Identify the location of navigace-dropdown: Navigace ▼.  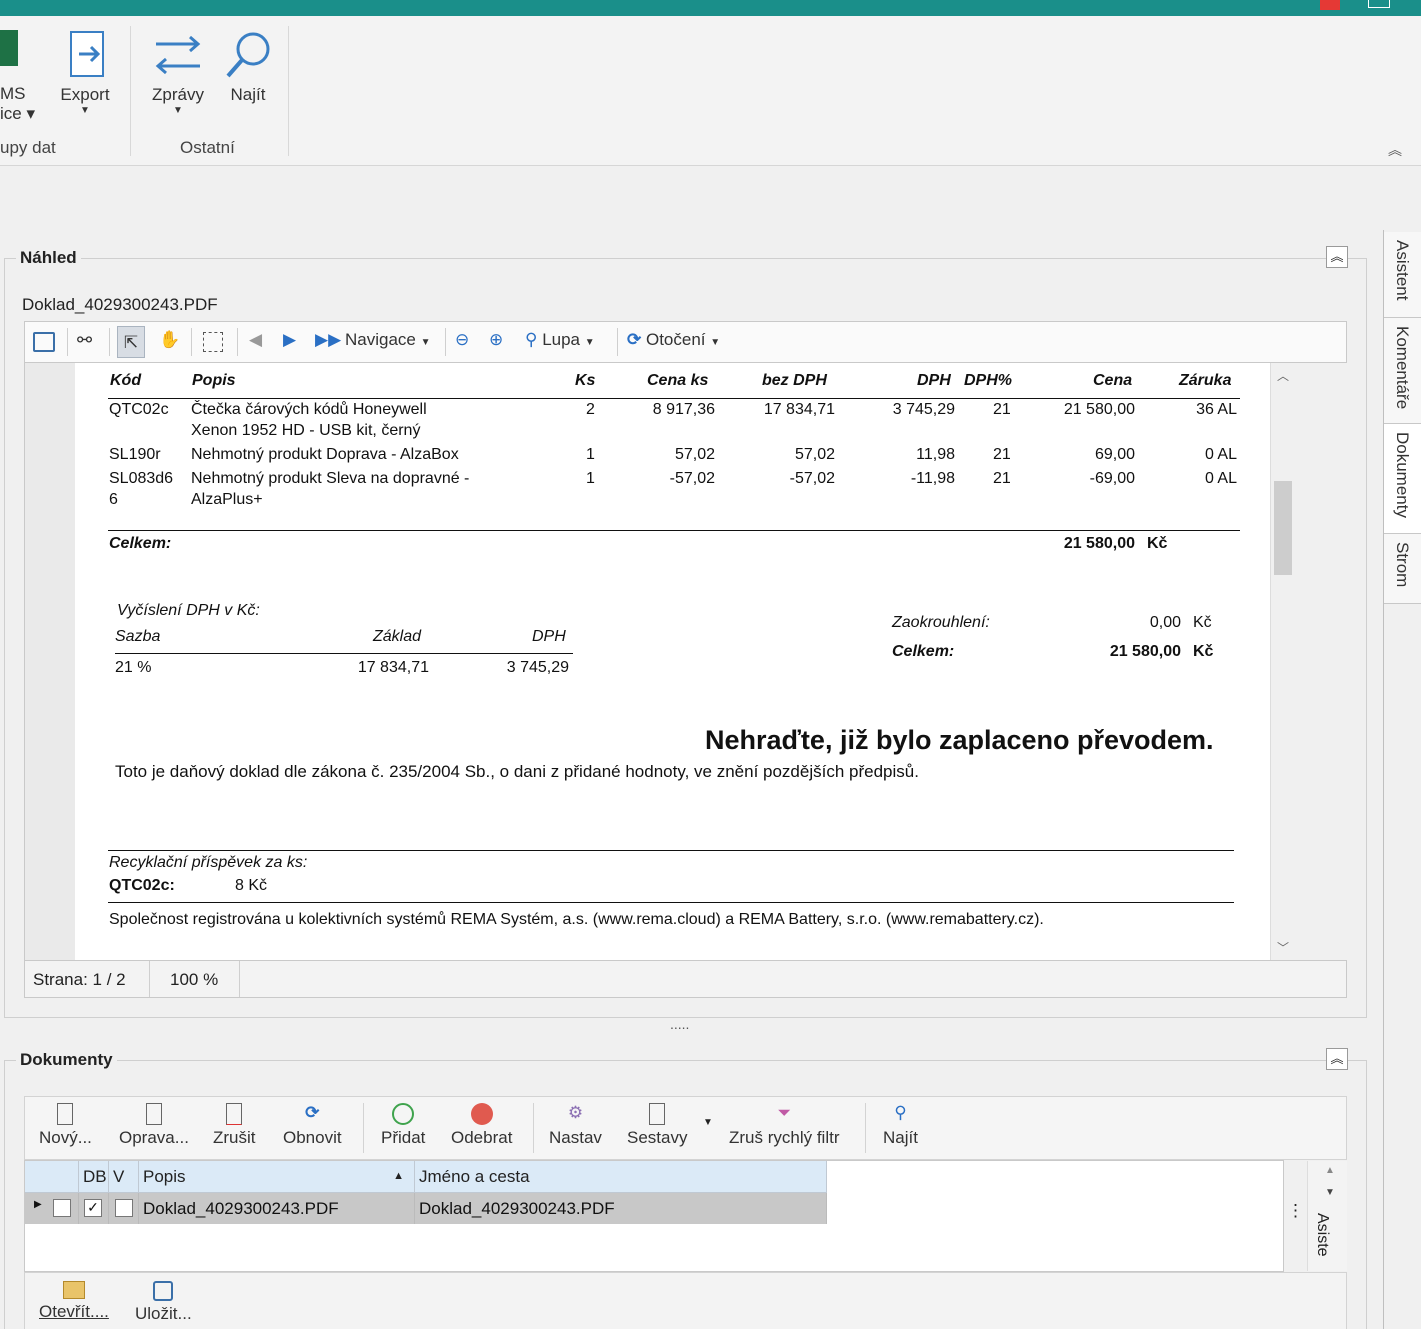
(388, 340).